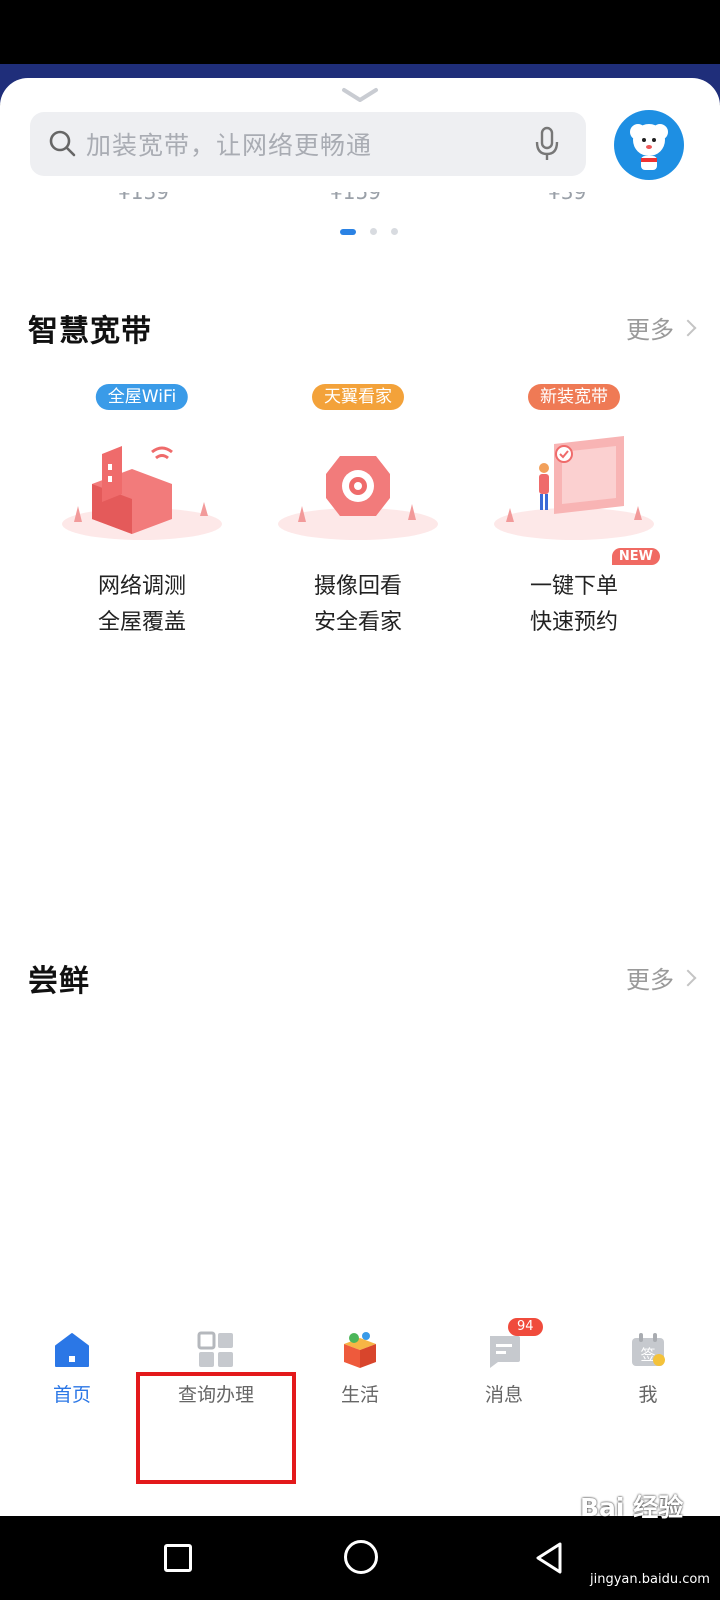 The width and height of the screenshot is (720, 1600). I want to click on home-button, so click(361, 1557).